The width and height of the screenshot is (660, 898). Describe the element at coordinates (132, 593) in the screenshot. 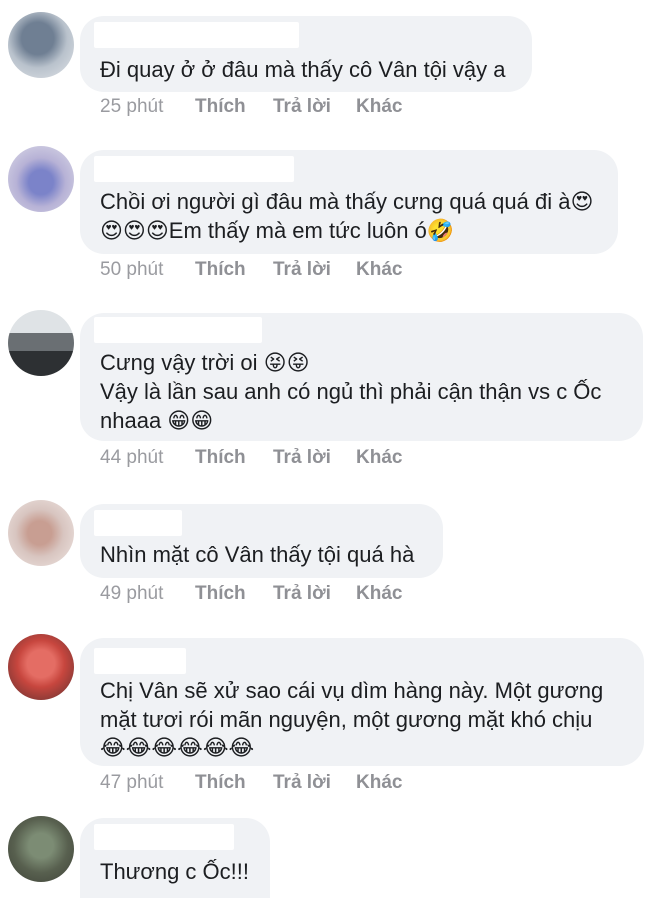

I see `comment-time: 49 phút` at that location.